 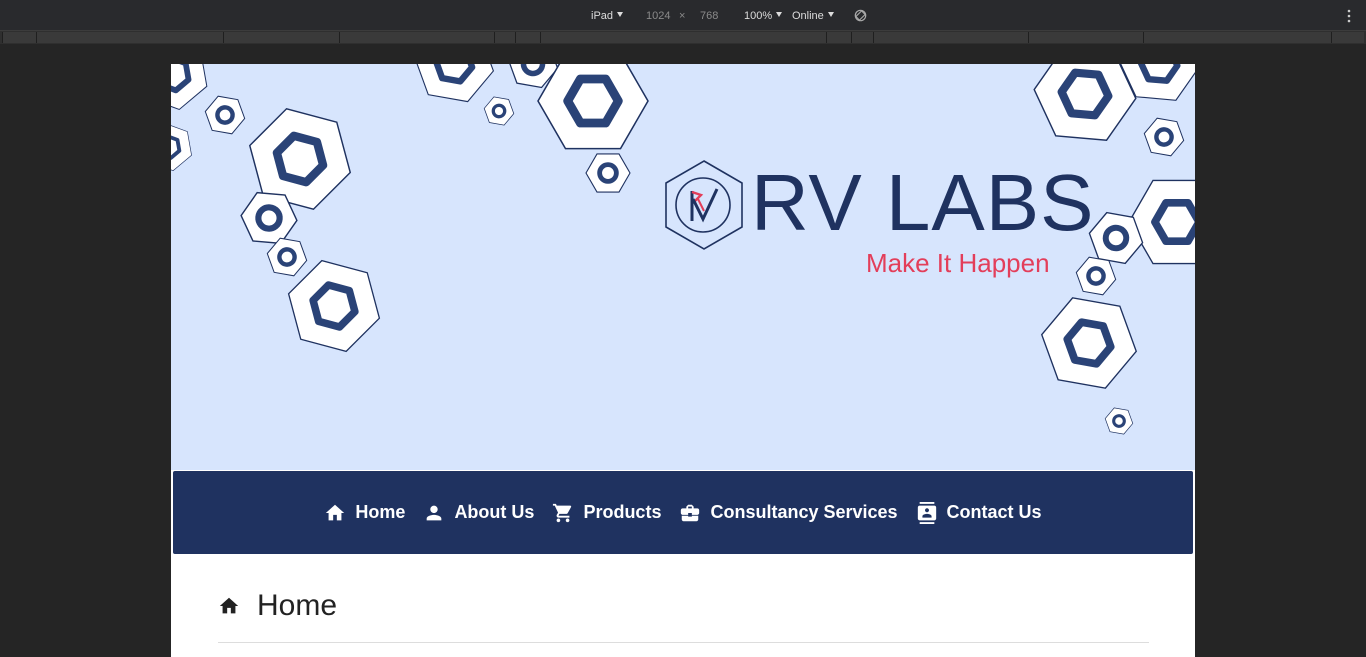 I want to click on rotate-icon, so click(x=860, y=15).